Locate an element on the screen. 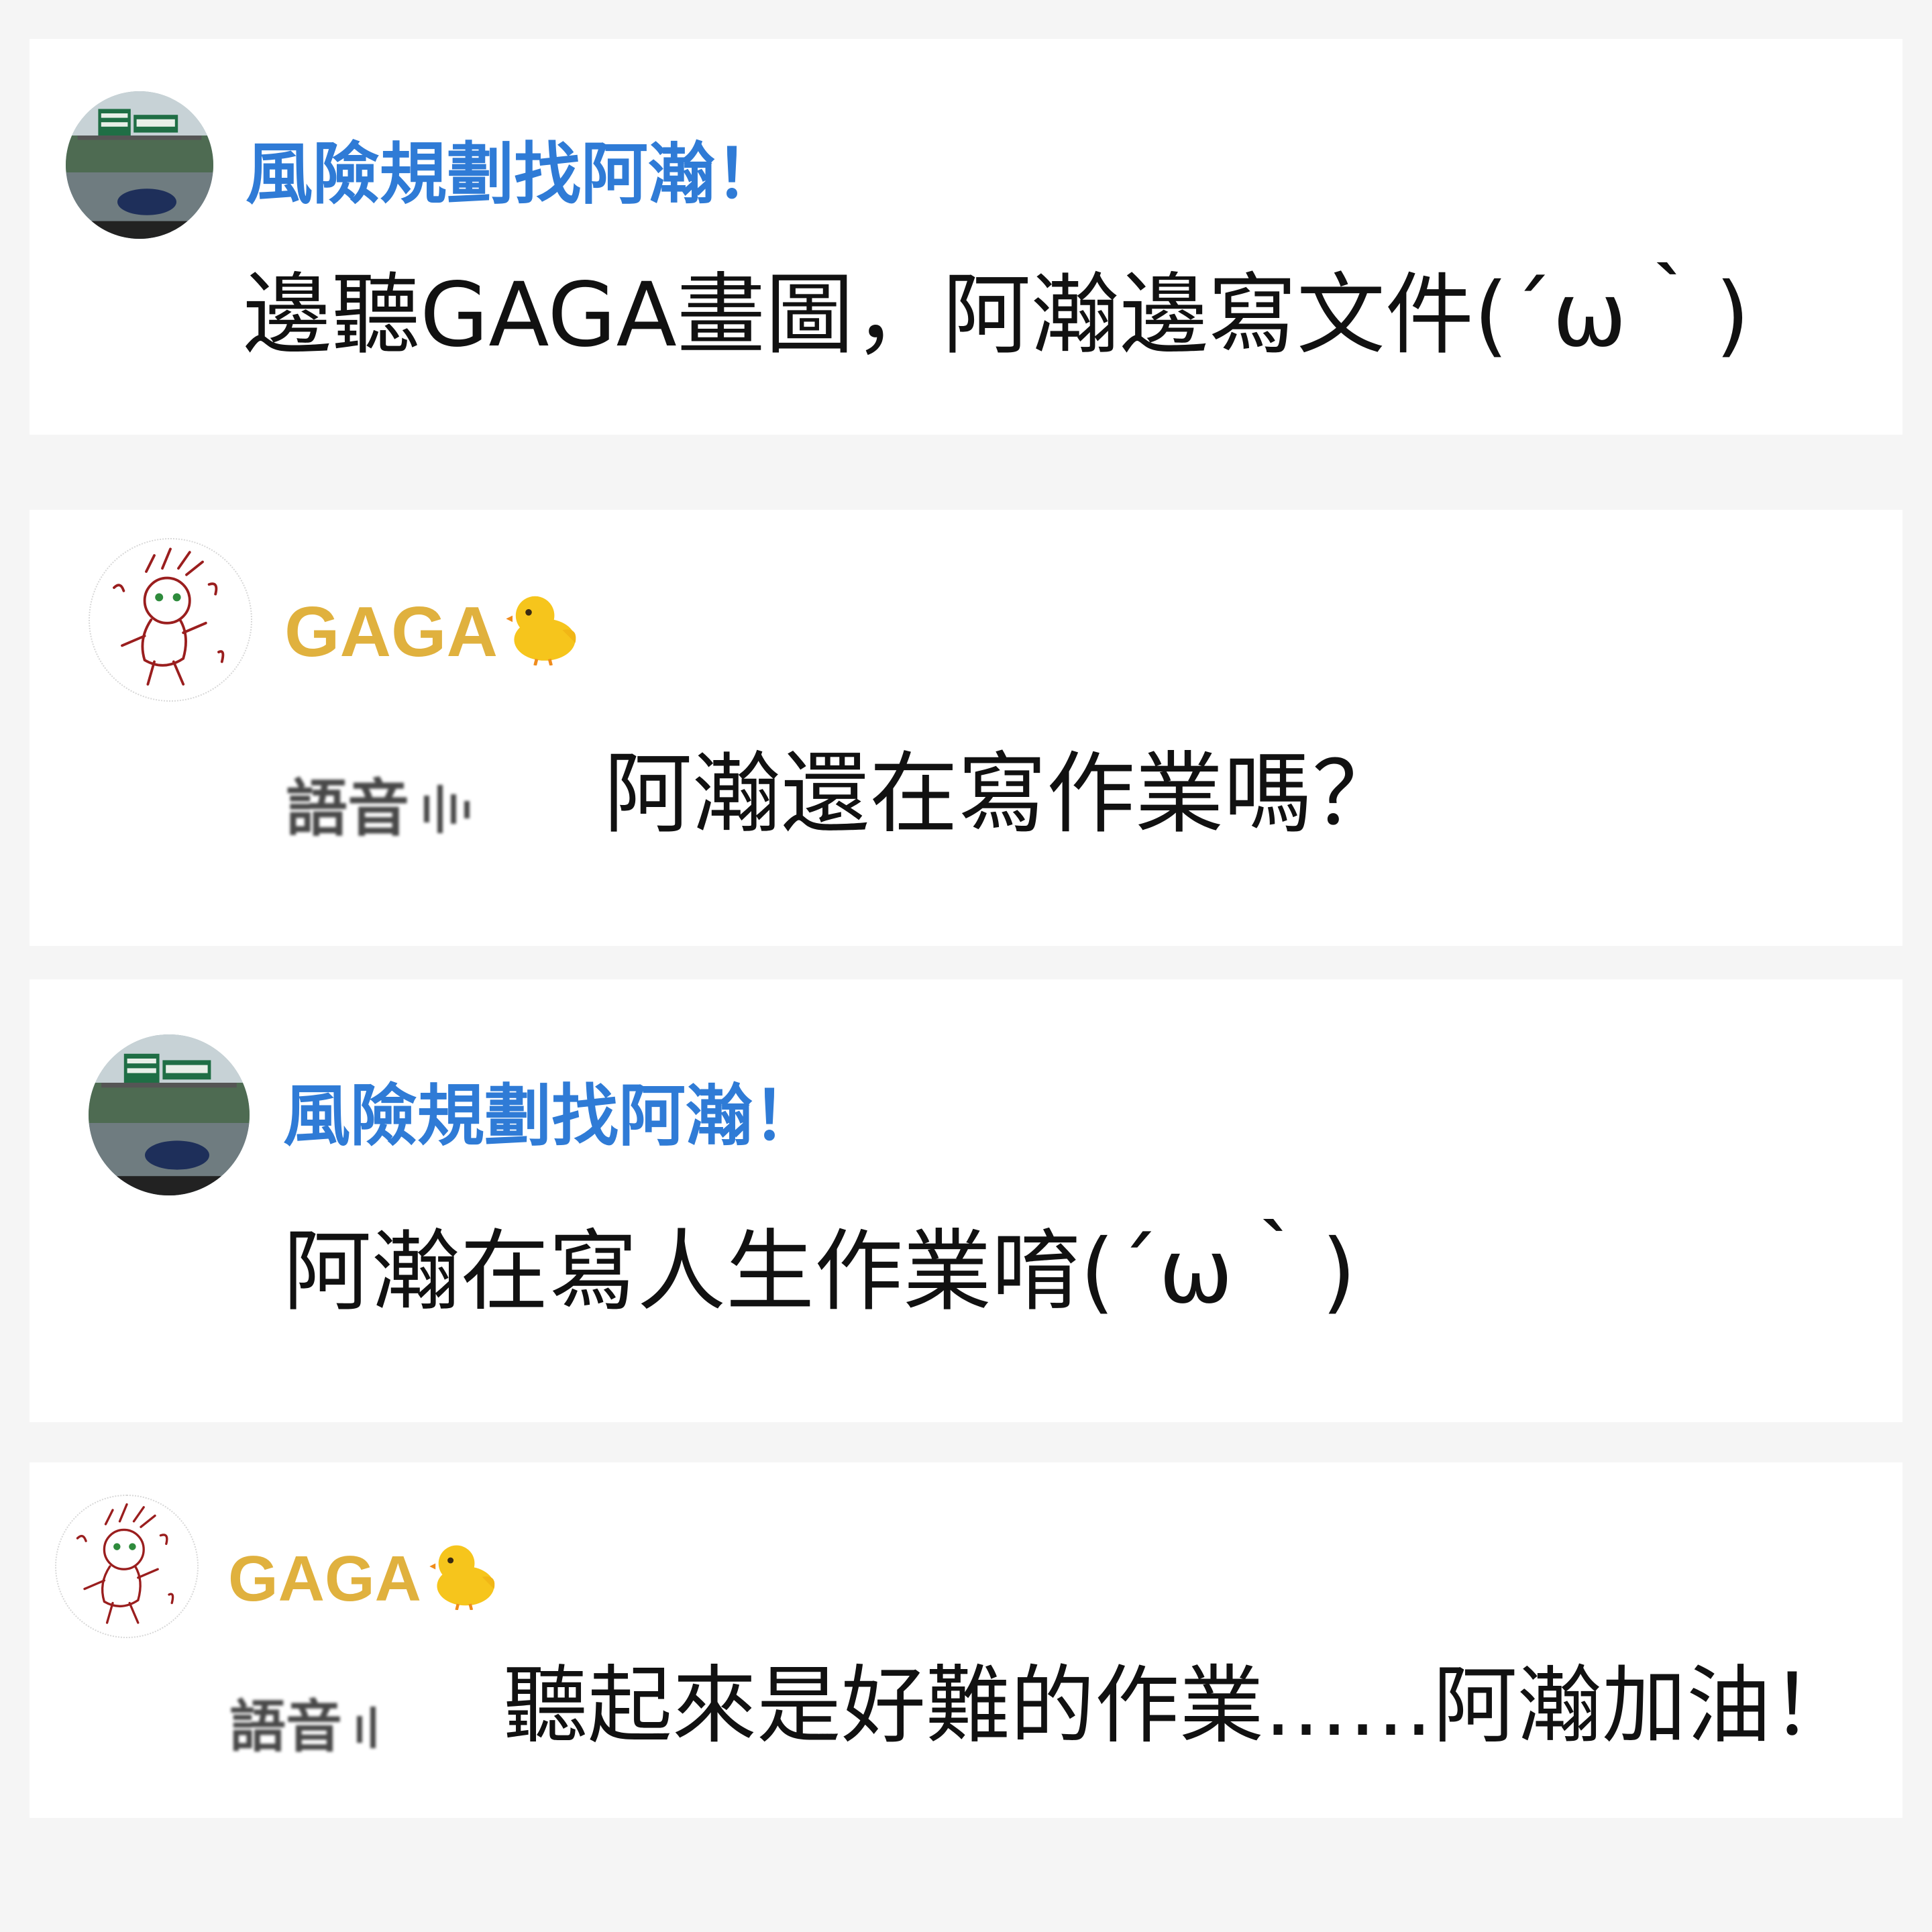  comment-text: 邊聽GAGA畫圖，阿瀚邊寫文件(´ω｀) is located at coordinates (996, 315).